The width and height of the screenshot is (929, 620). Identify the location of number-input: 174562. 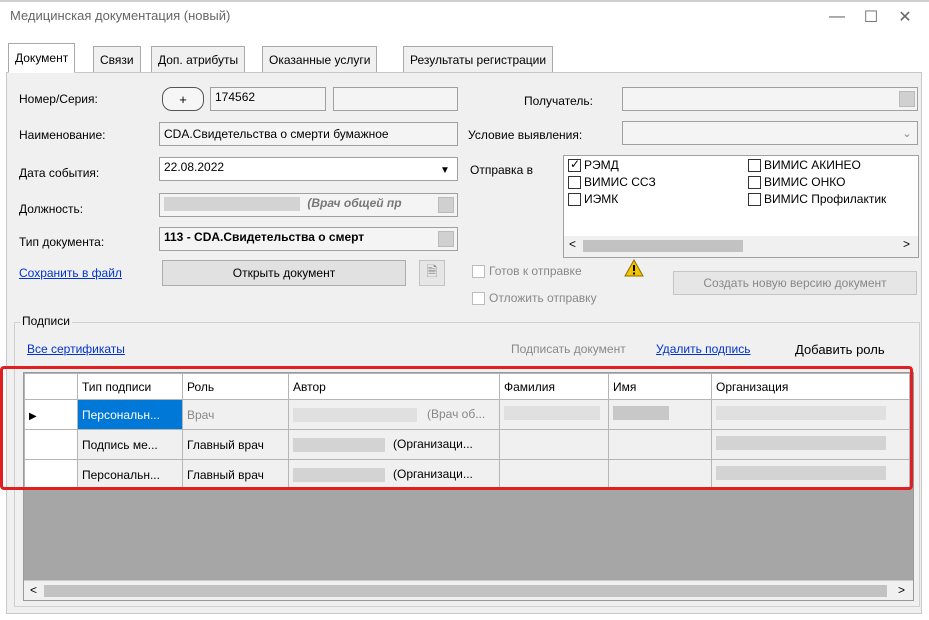
(268, 99).